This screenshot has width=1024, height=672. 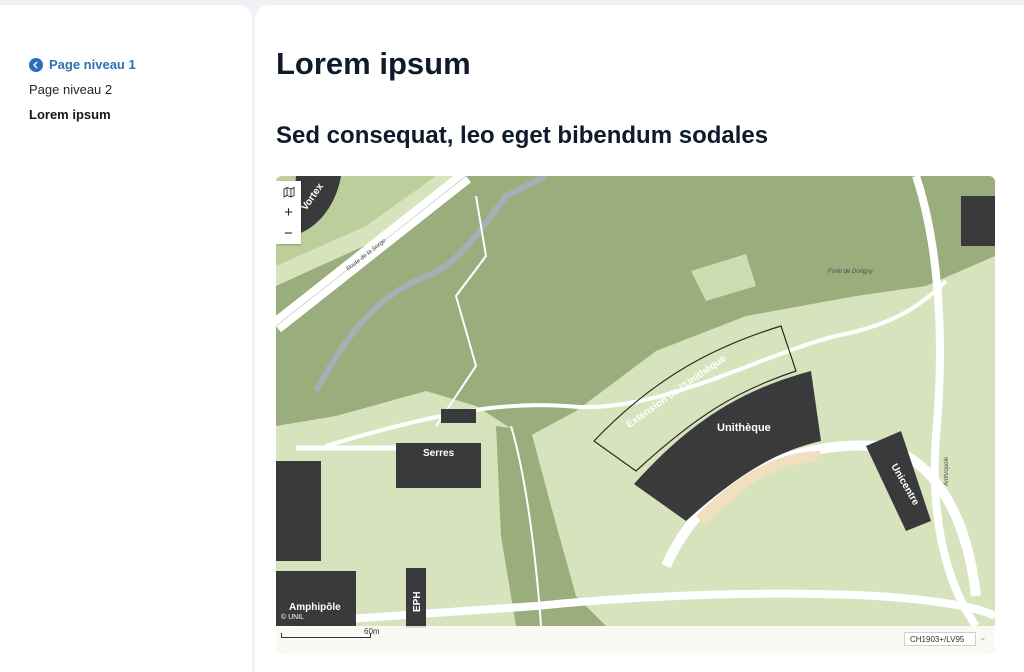 I want to click on scale-label: 60m, so click(x=372, y=631).